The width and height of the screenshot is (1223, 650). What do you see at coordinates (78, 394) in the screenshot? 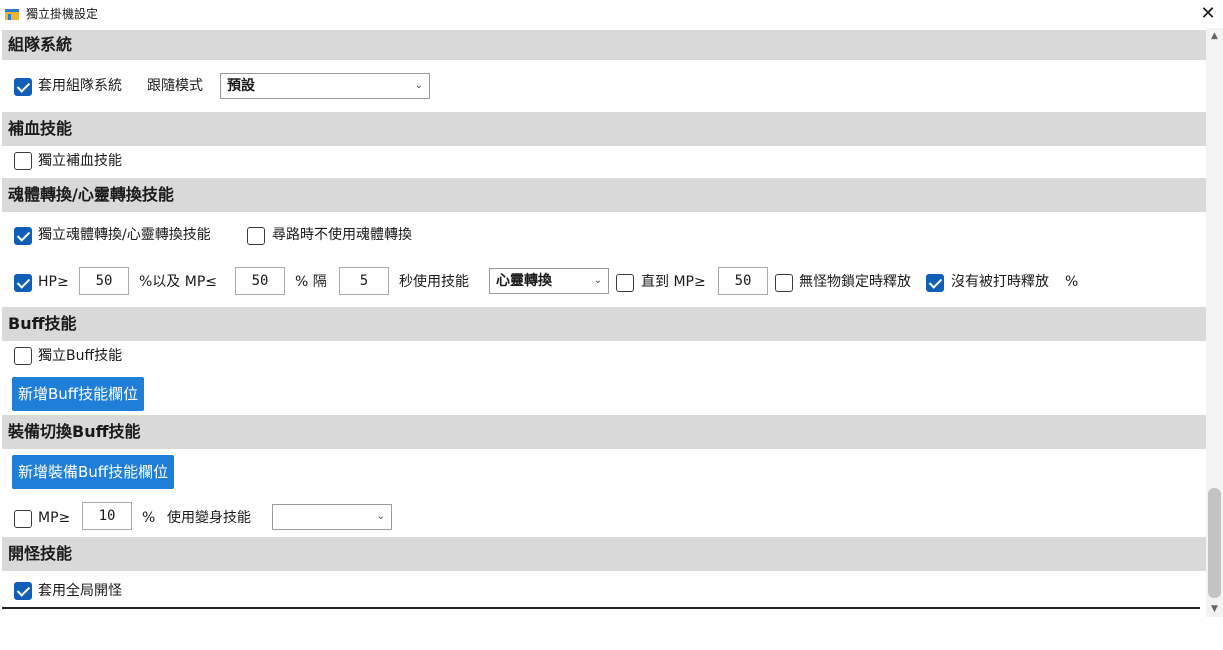
I see `add-buff-slot-button: 新增Buff技能欄位` at bounding box center [78, 394].